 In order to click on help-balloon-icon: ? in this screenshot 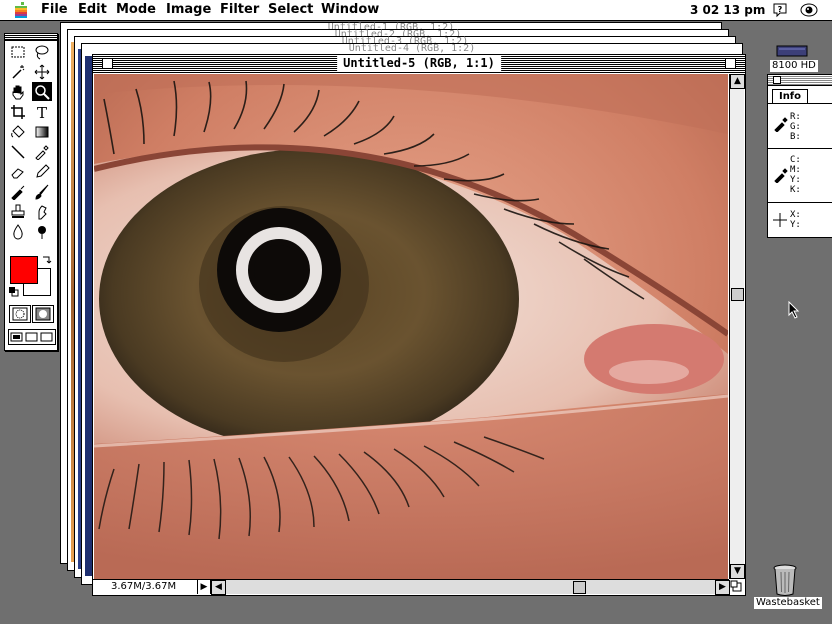, I will do `click(780, 10)`.